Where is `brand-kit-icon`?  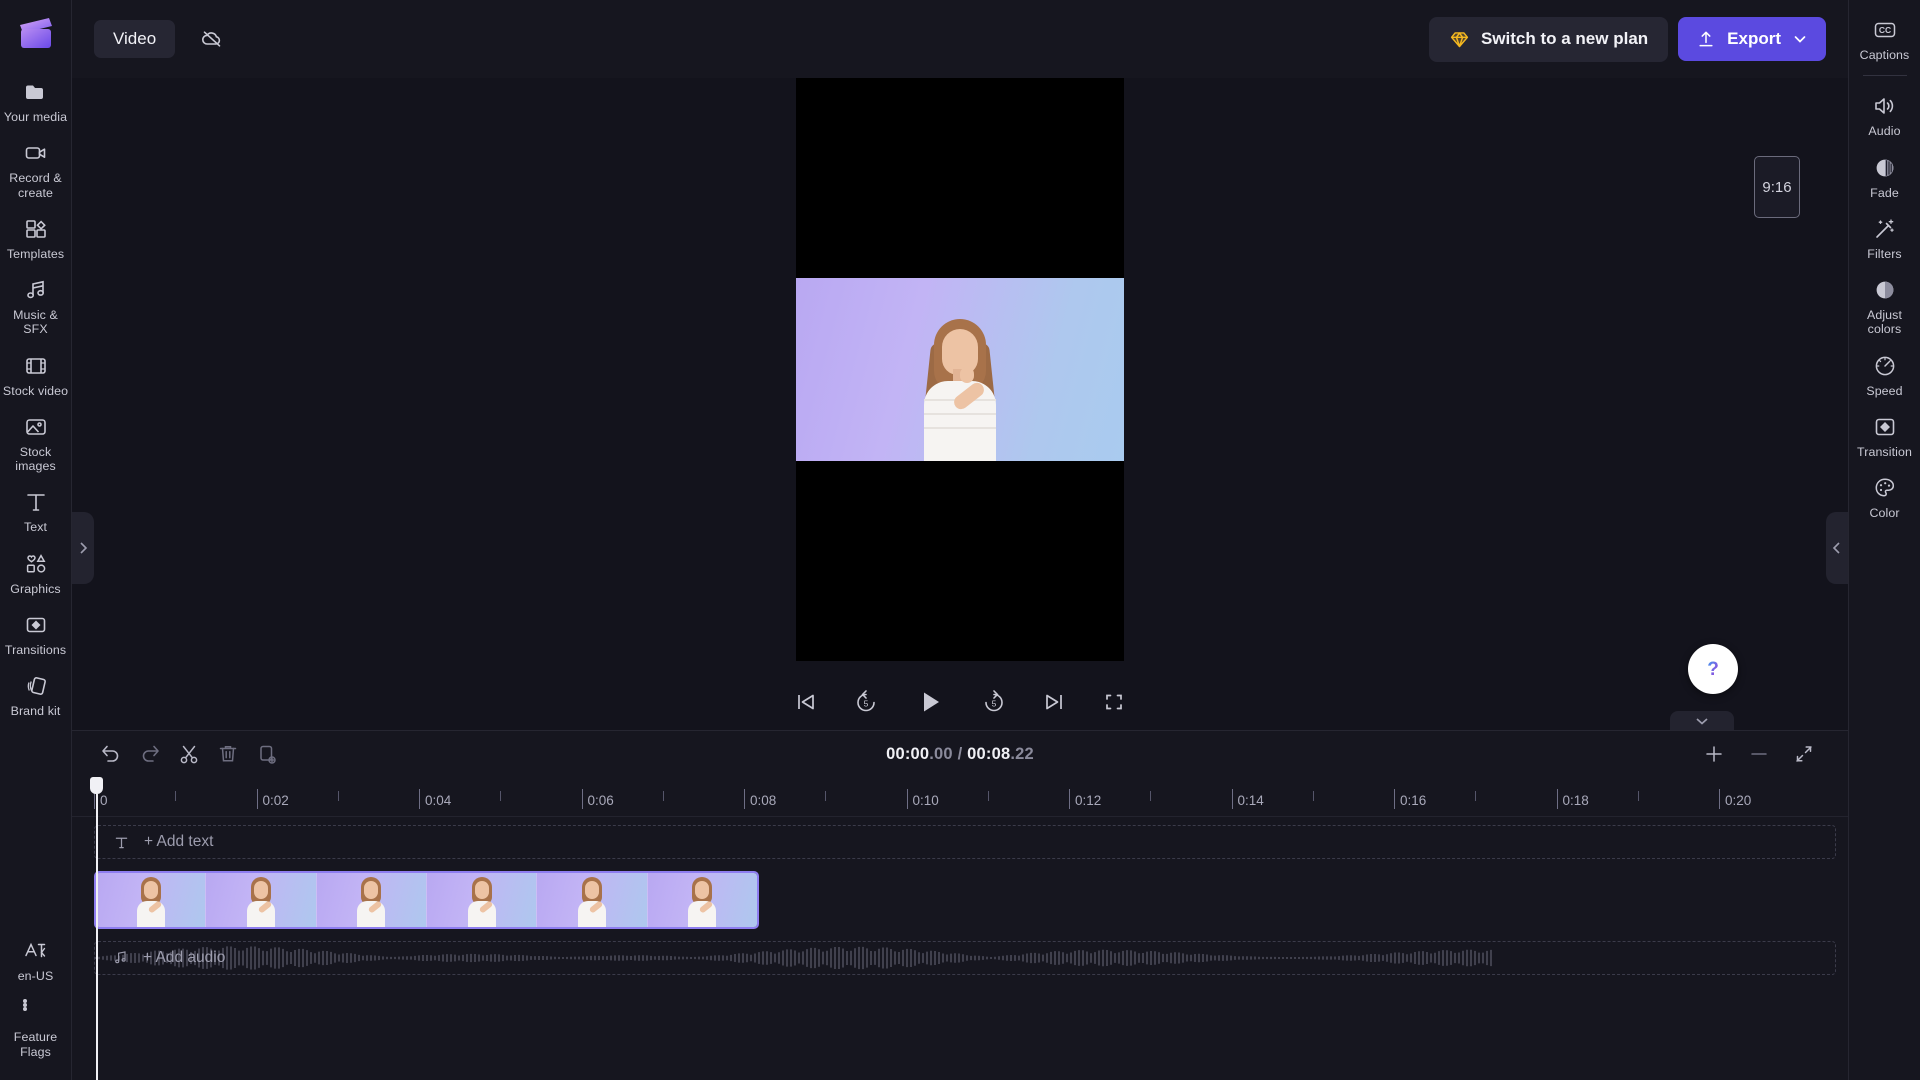 brand-kit-icon is located at coordinates (36, 686).